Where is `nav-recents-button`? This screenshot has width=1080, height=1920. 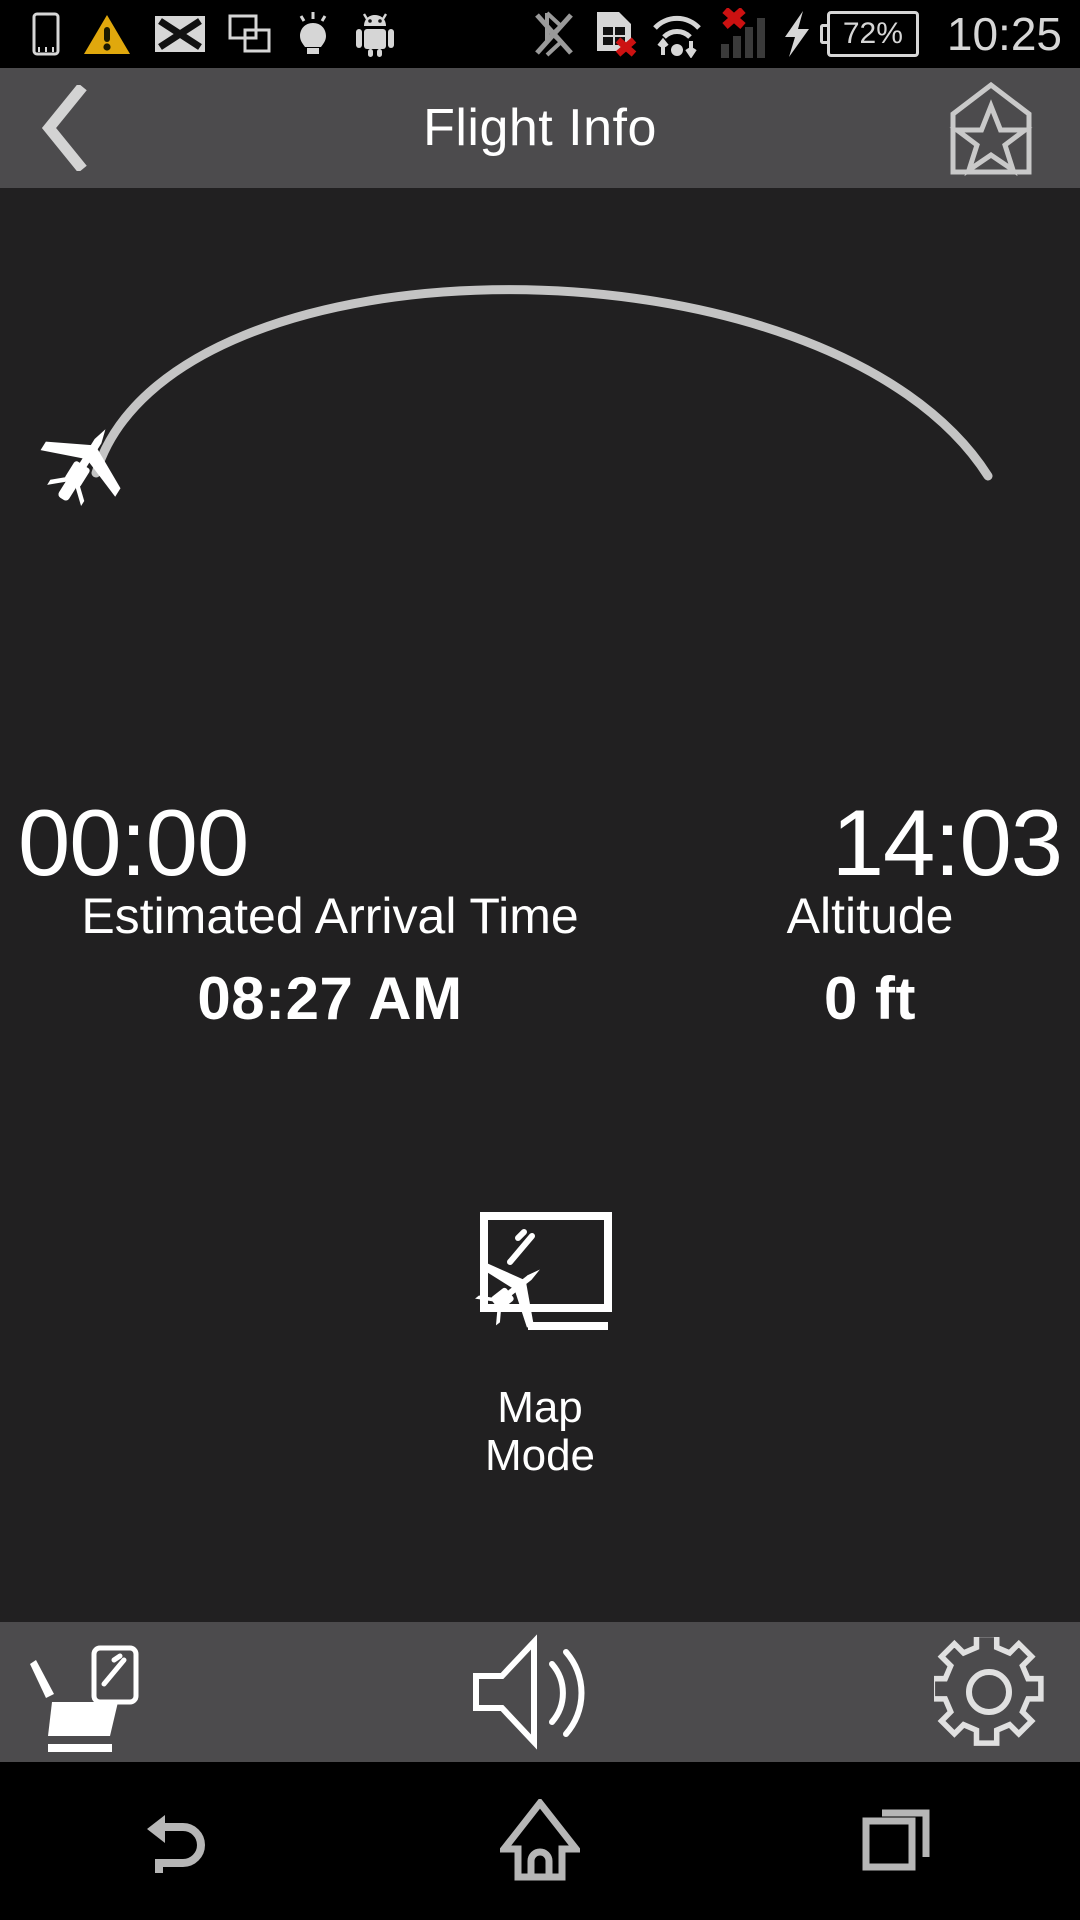
nav-recents-button is located at coordinates (900, 1841).